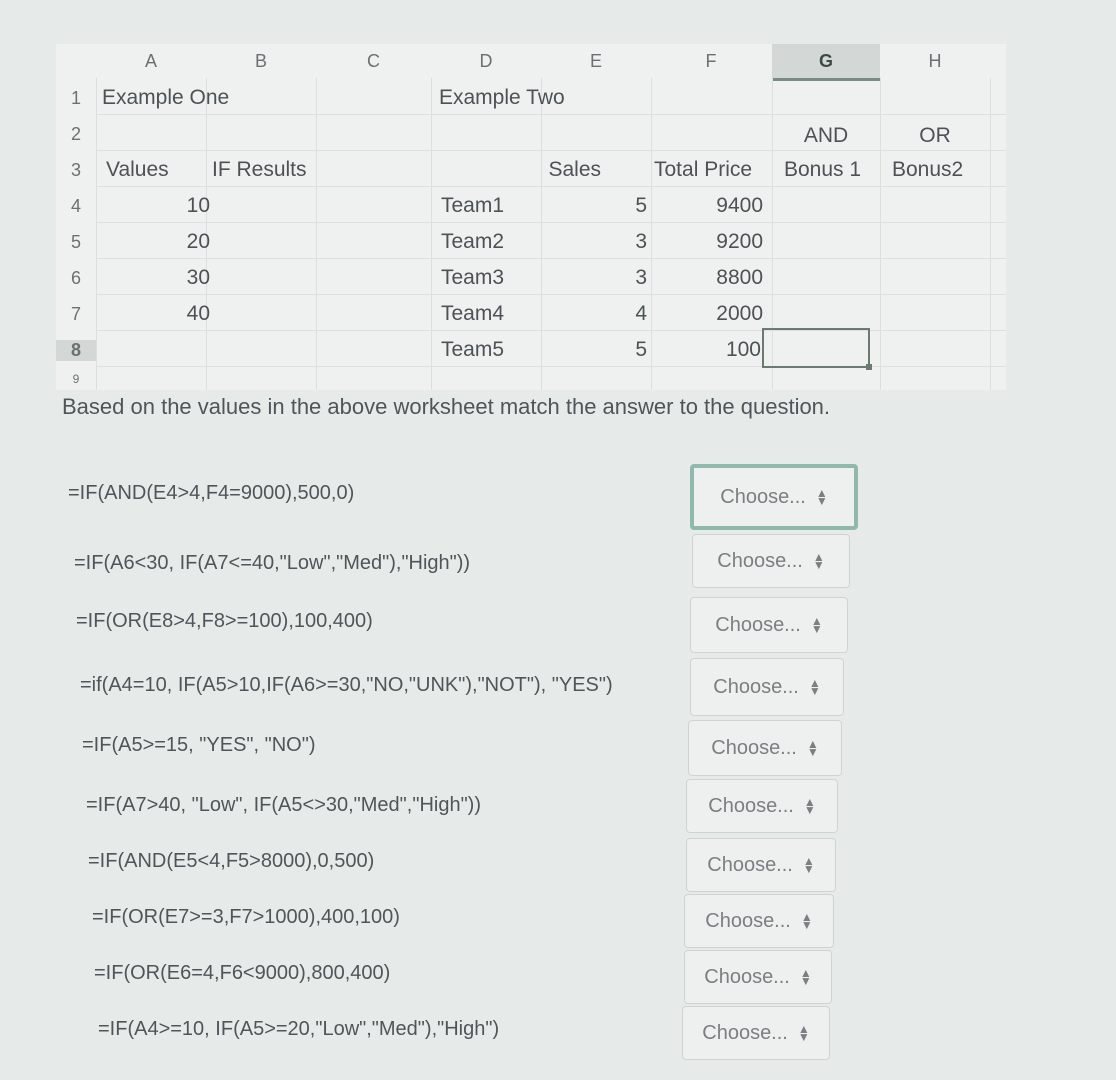 The height and width of the screenshot is (1080, 1116). What do you see at coordinates (137, 170) in the screenshot?
I see `cell-a3: Values` at bounding box center [137, 170].